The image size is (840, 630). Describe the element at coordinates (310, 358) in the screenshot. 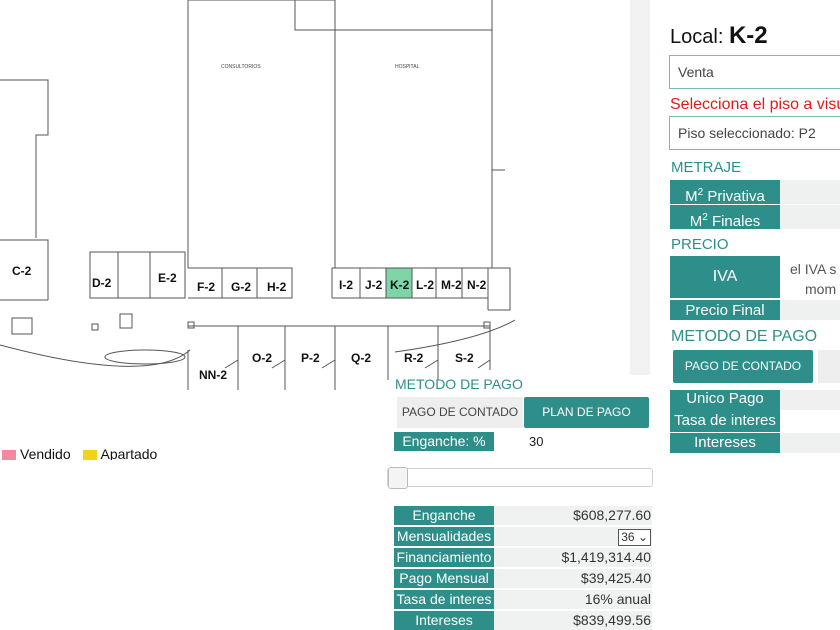

I see `unit-p2: P-2` at that location.